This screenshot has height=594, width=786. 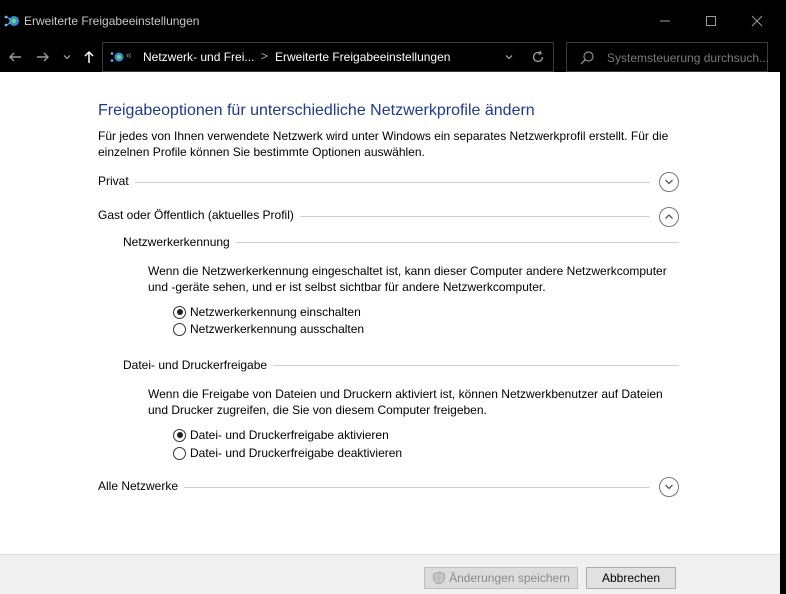 I want to click on arrow-left-icon, so click(x=15, y=57).